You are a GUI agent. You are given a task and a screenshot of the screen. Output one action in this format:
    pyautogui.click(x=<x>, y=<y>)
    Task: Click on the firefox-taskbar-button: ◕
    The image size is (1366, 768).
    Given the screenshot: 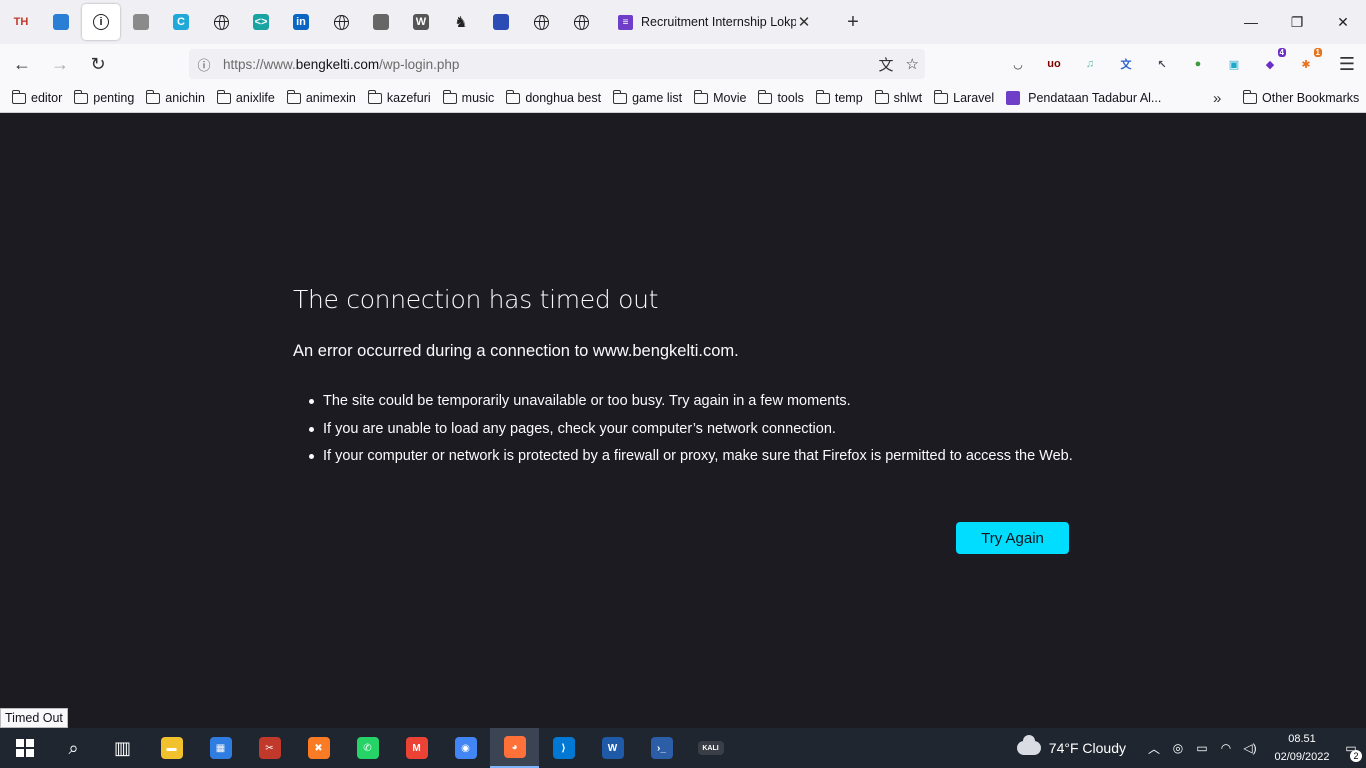 What is the action you would take?
    pyautogui.click(x=514, y=748)
    